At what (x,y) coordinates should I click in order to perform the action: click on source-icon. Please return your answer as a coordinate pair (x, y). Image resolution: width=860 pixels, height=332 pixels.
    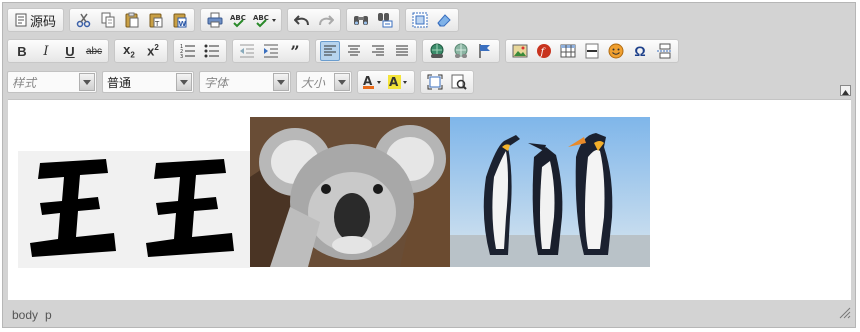
    Looking at the image, I should click on (21, 20).